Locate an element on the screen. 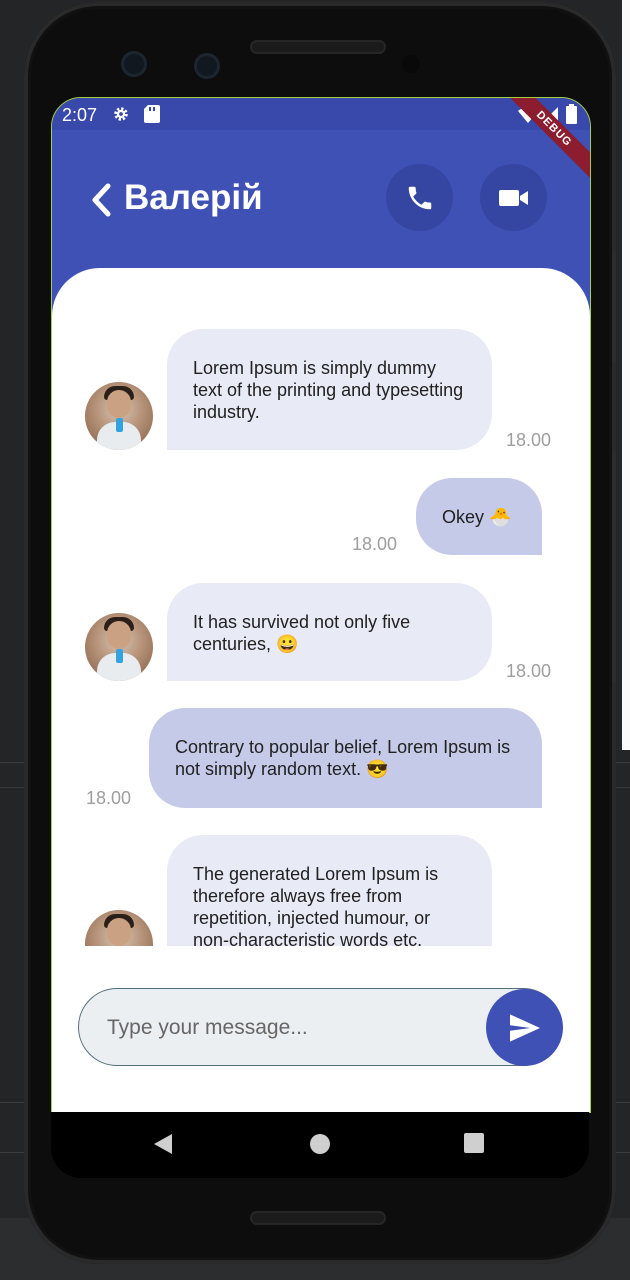 This screenshot has width=630, height=1280. android-nav-bar is located at coordinates (320, 1145).